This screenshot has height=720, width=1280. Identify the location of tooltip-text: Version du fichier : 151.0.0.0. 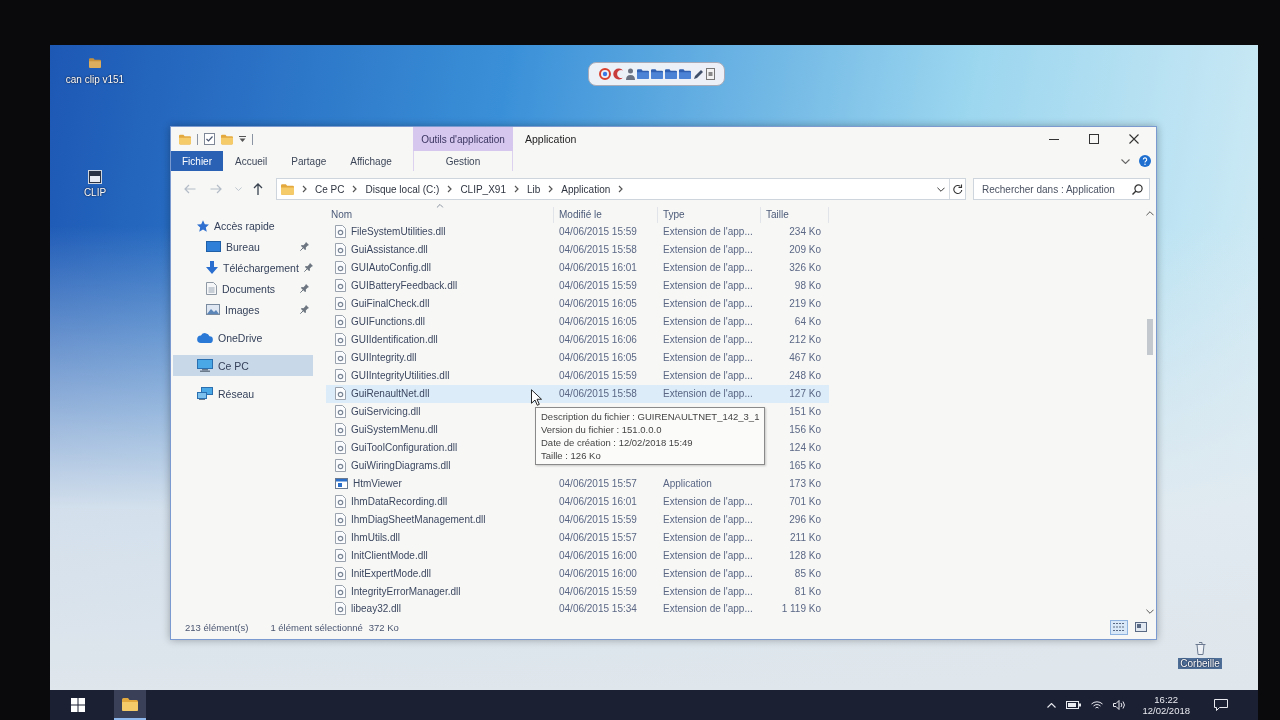
(602, 429).